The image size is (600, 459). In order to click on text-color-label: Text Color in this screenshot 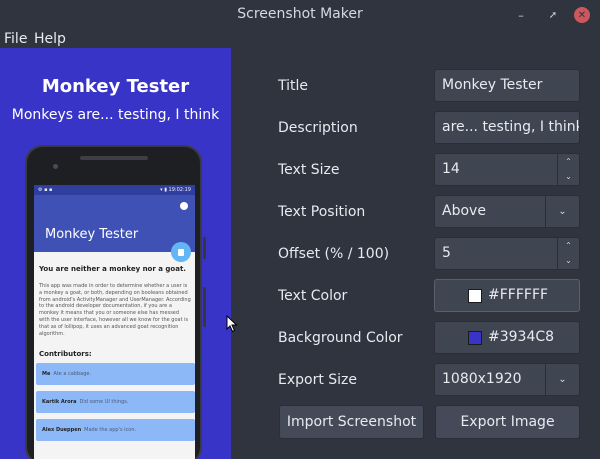, I will do `click(313, 296)`.